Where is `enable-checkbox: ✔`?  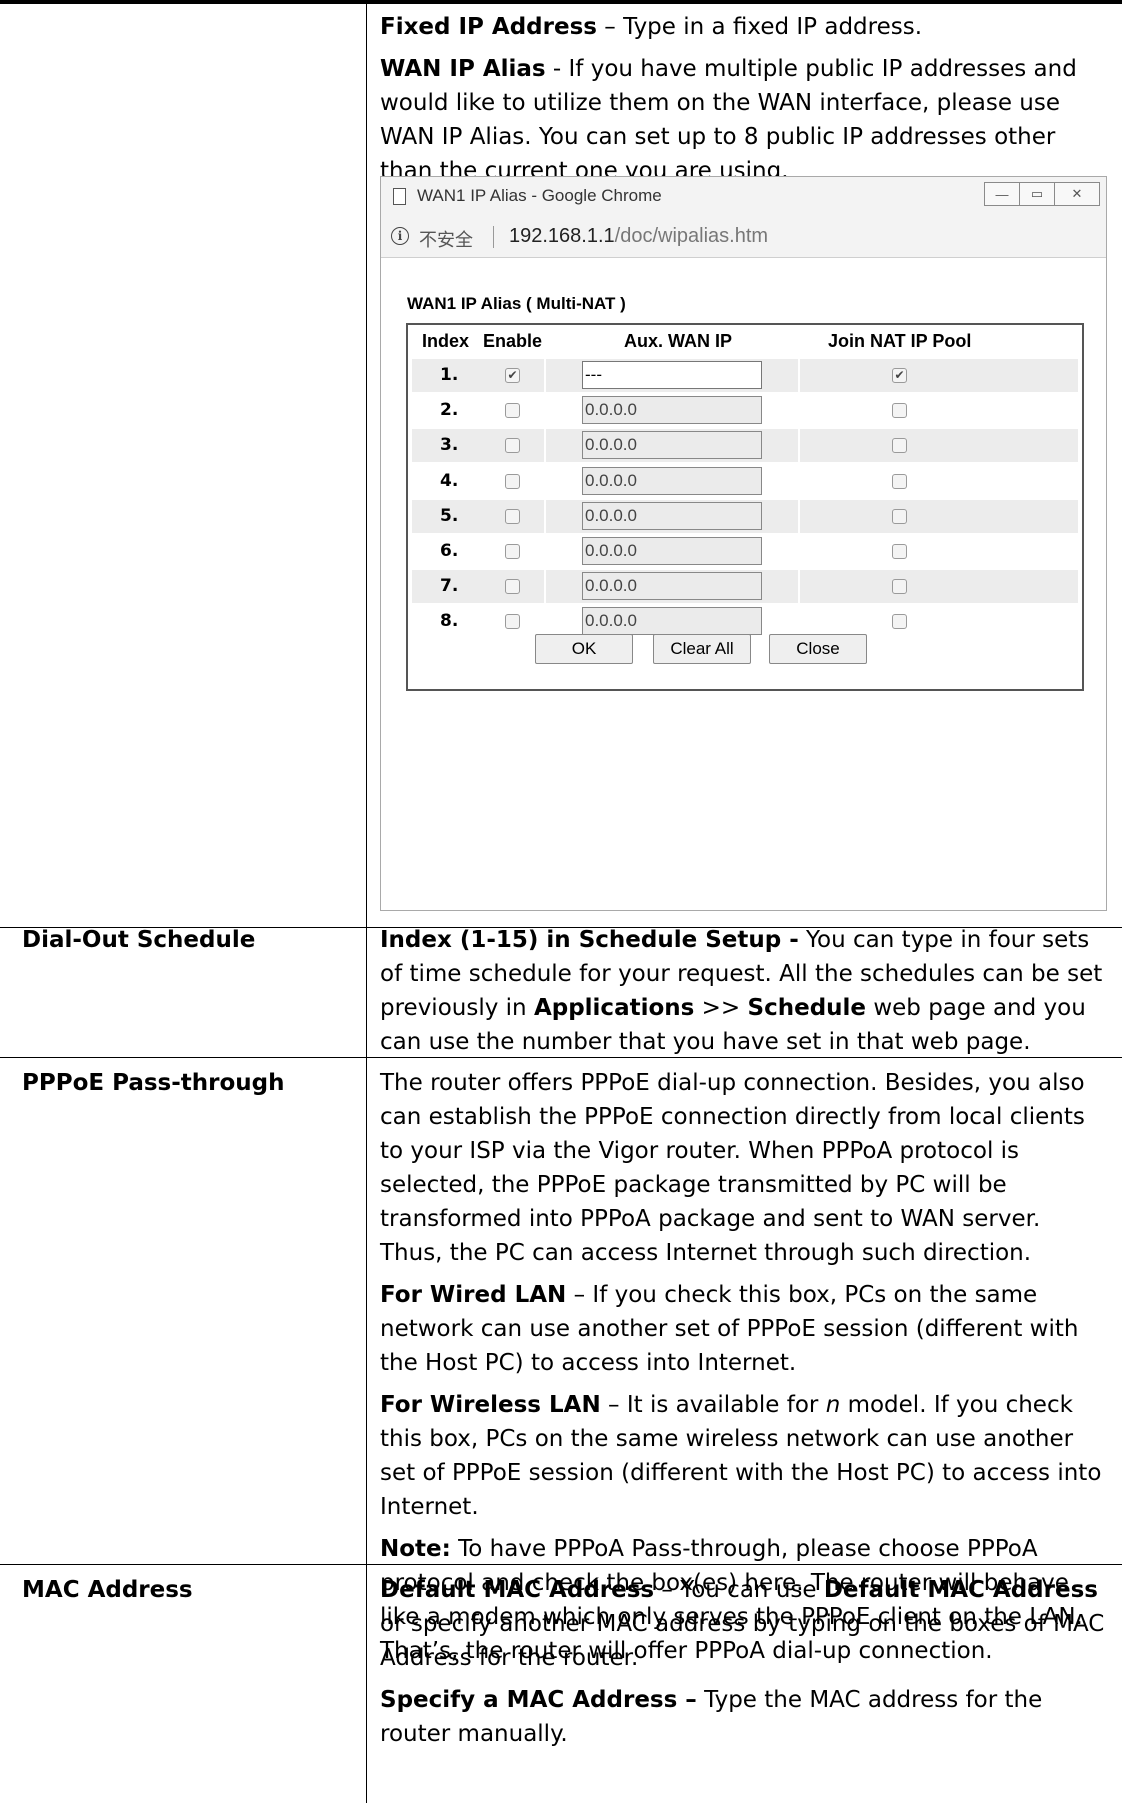
enable-checkbox: ✔ is located at coordinates (512, 375).